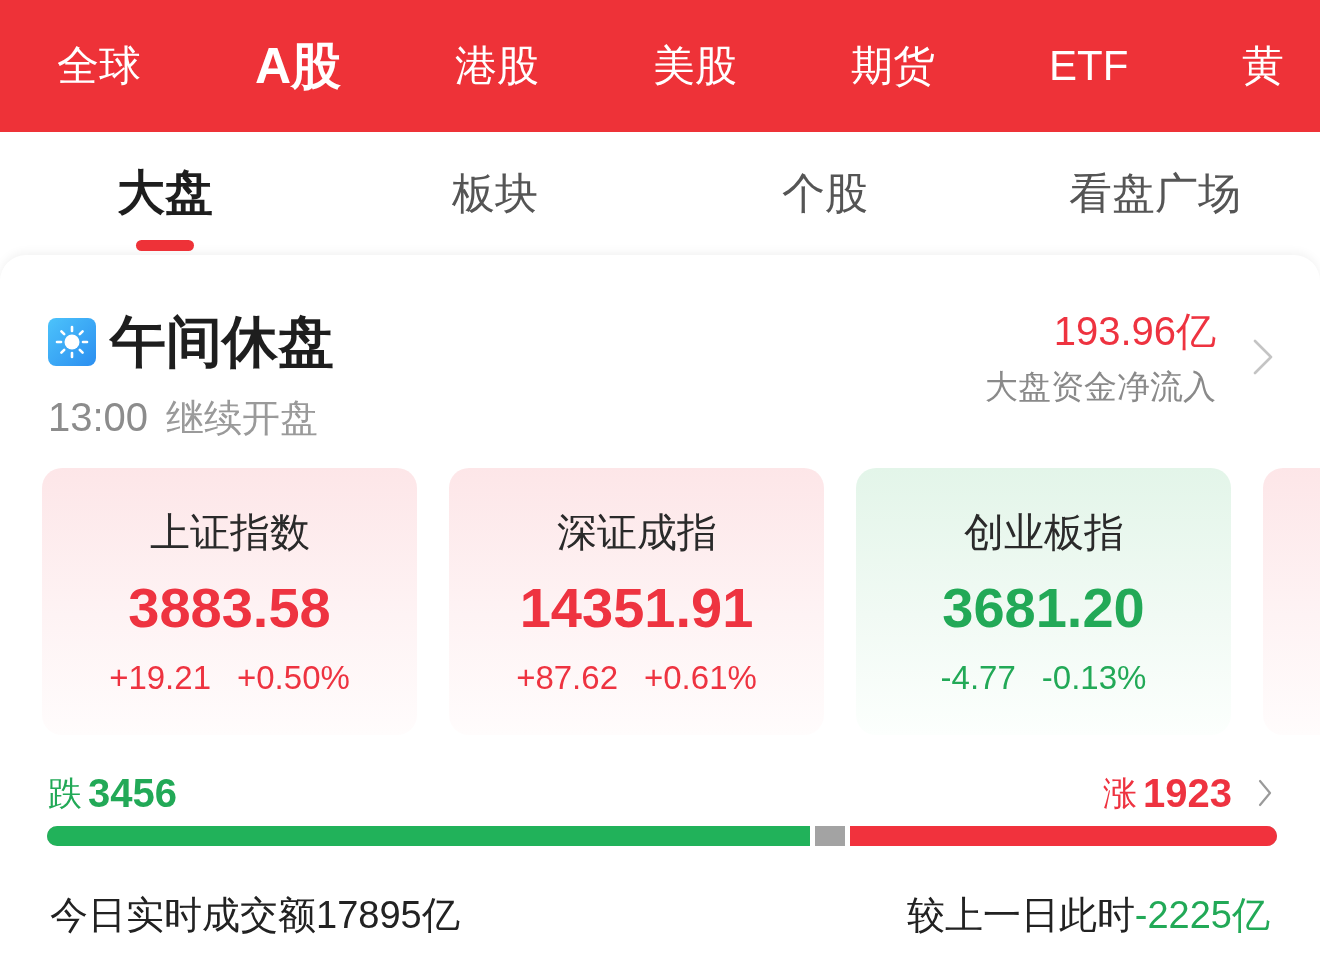 Image resolution: width=1320 pixels, height=968 pixels. What do you see at coordinates (1088, 915) in the screenshot?
I see `turnover-comparison: 较上一日此时-2225亿` at bounding box center [1088, 915].